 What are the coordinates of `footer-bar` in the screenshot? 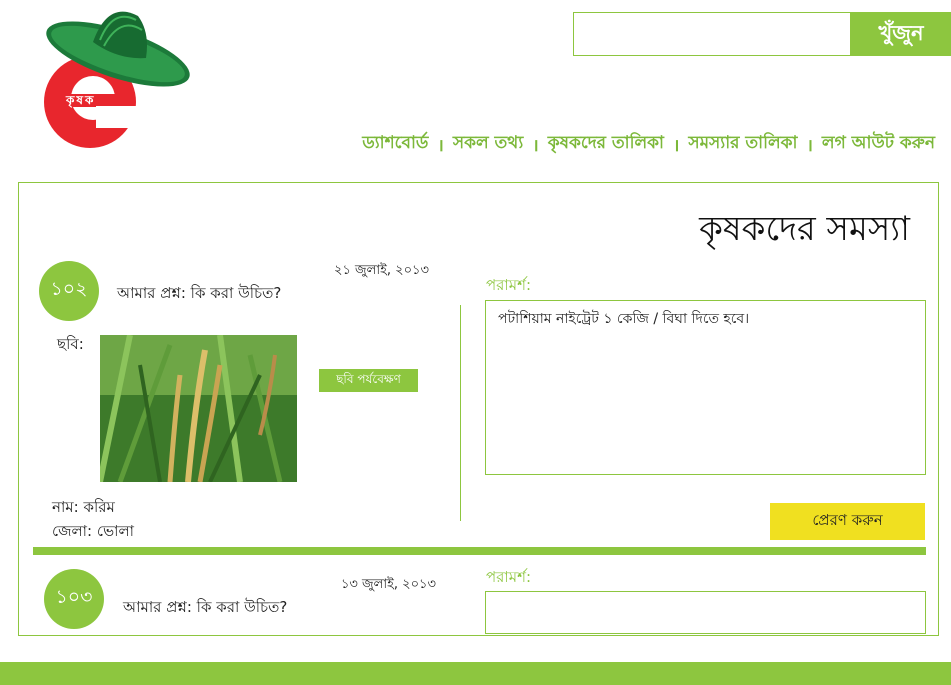 It's located at (475, 673).